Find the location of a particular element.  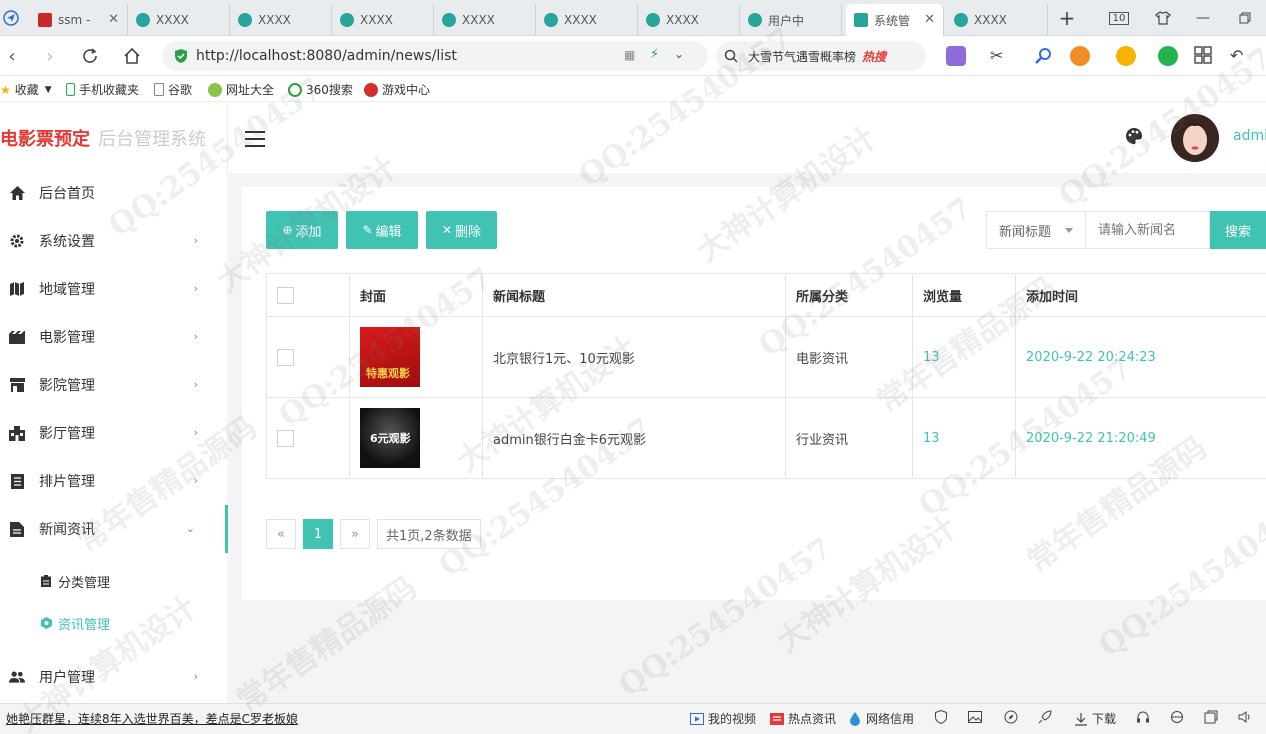

column-header-category: 所属分类 is located at coordinates (849, 295).